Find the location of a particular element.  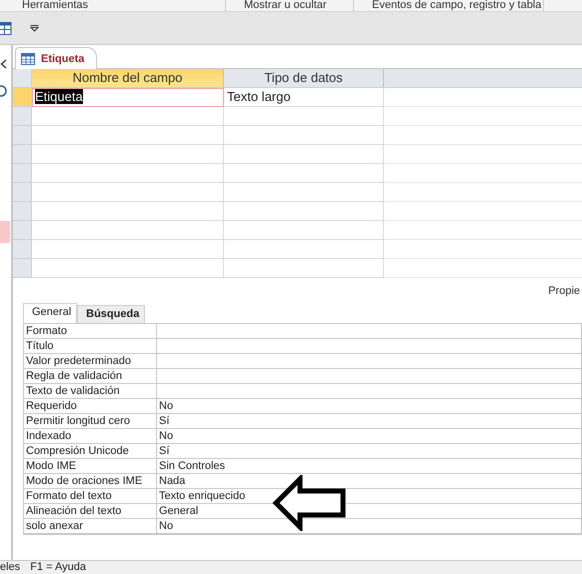

property-name: Alineación del texto is located at coordinates (90, 511).